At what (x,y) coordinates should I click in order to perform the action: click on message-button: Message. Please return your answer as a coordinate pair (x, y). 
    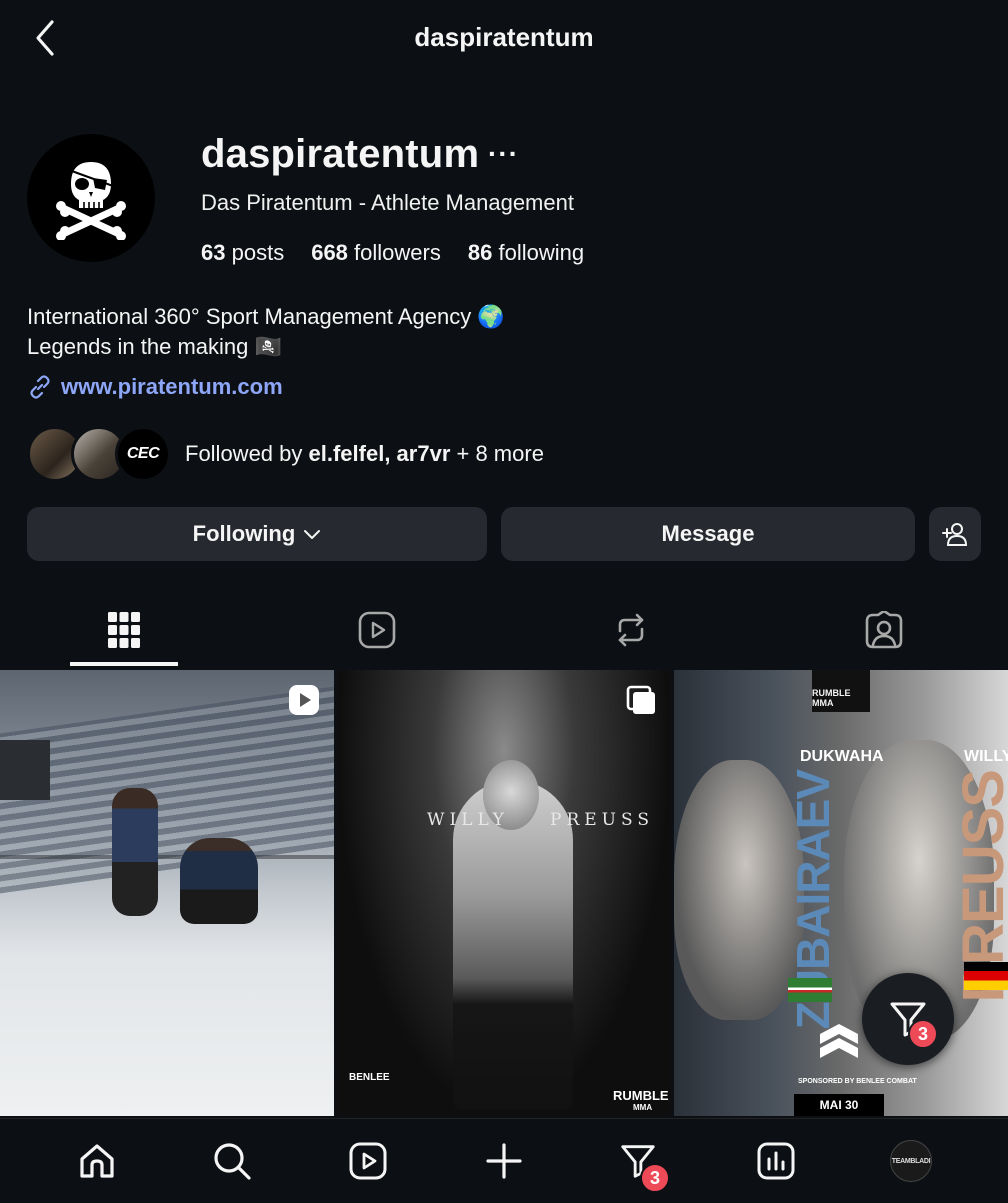
    Looking at the image, I should click on (708, 534).